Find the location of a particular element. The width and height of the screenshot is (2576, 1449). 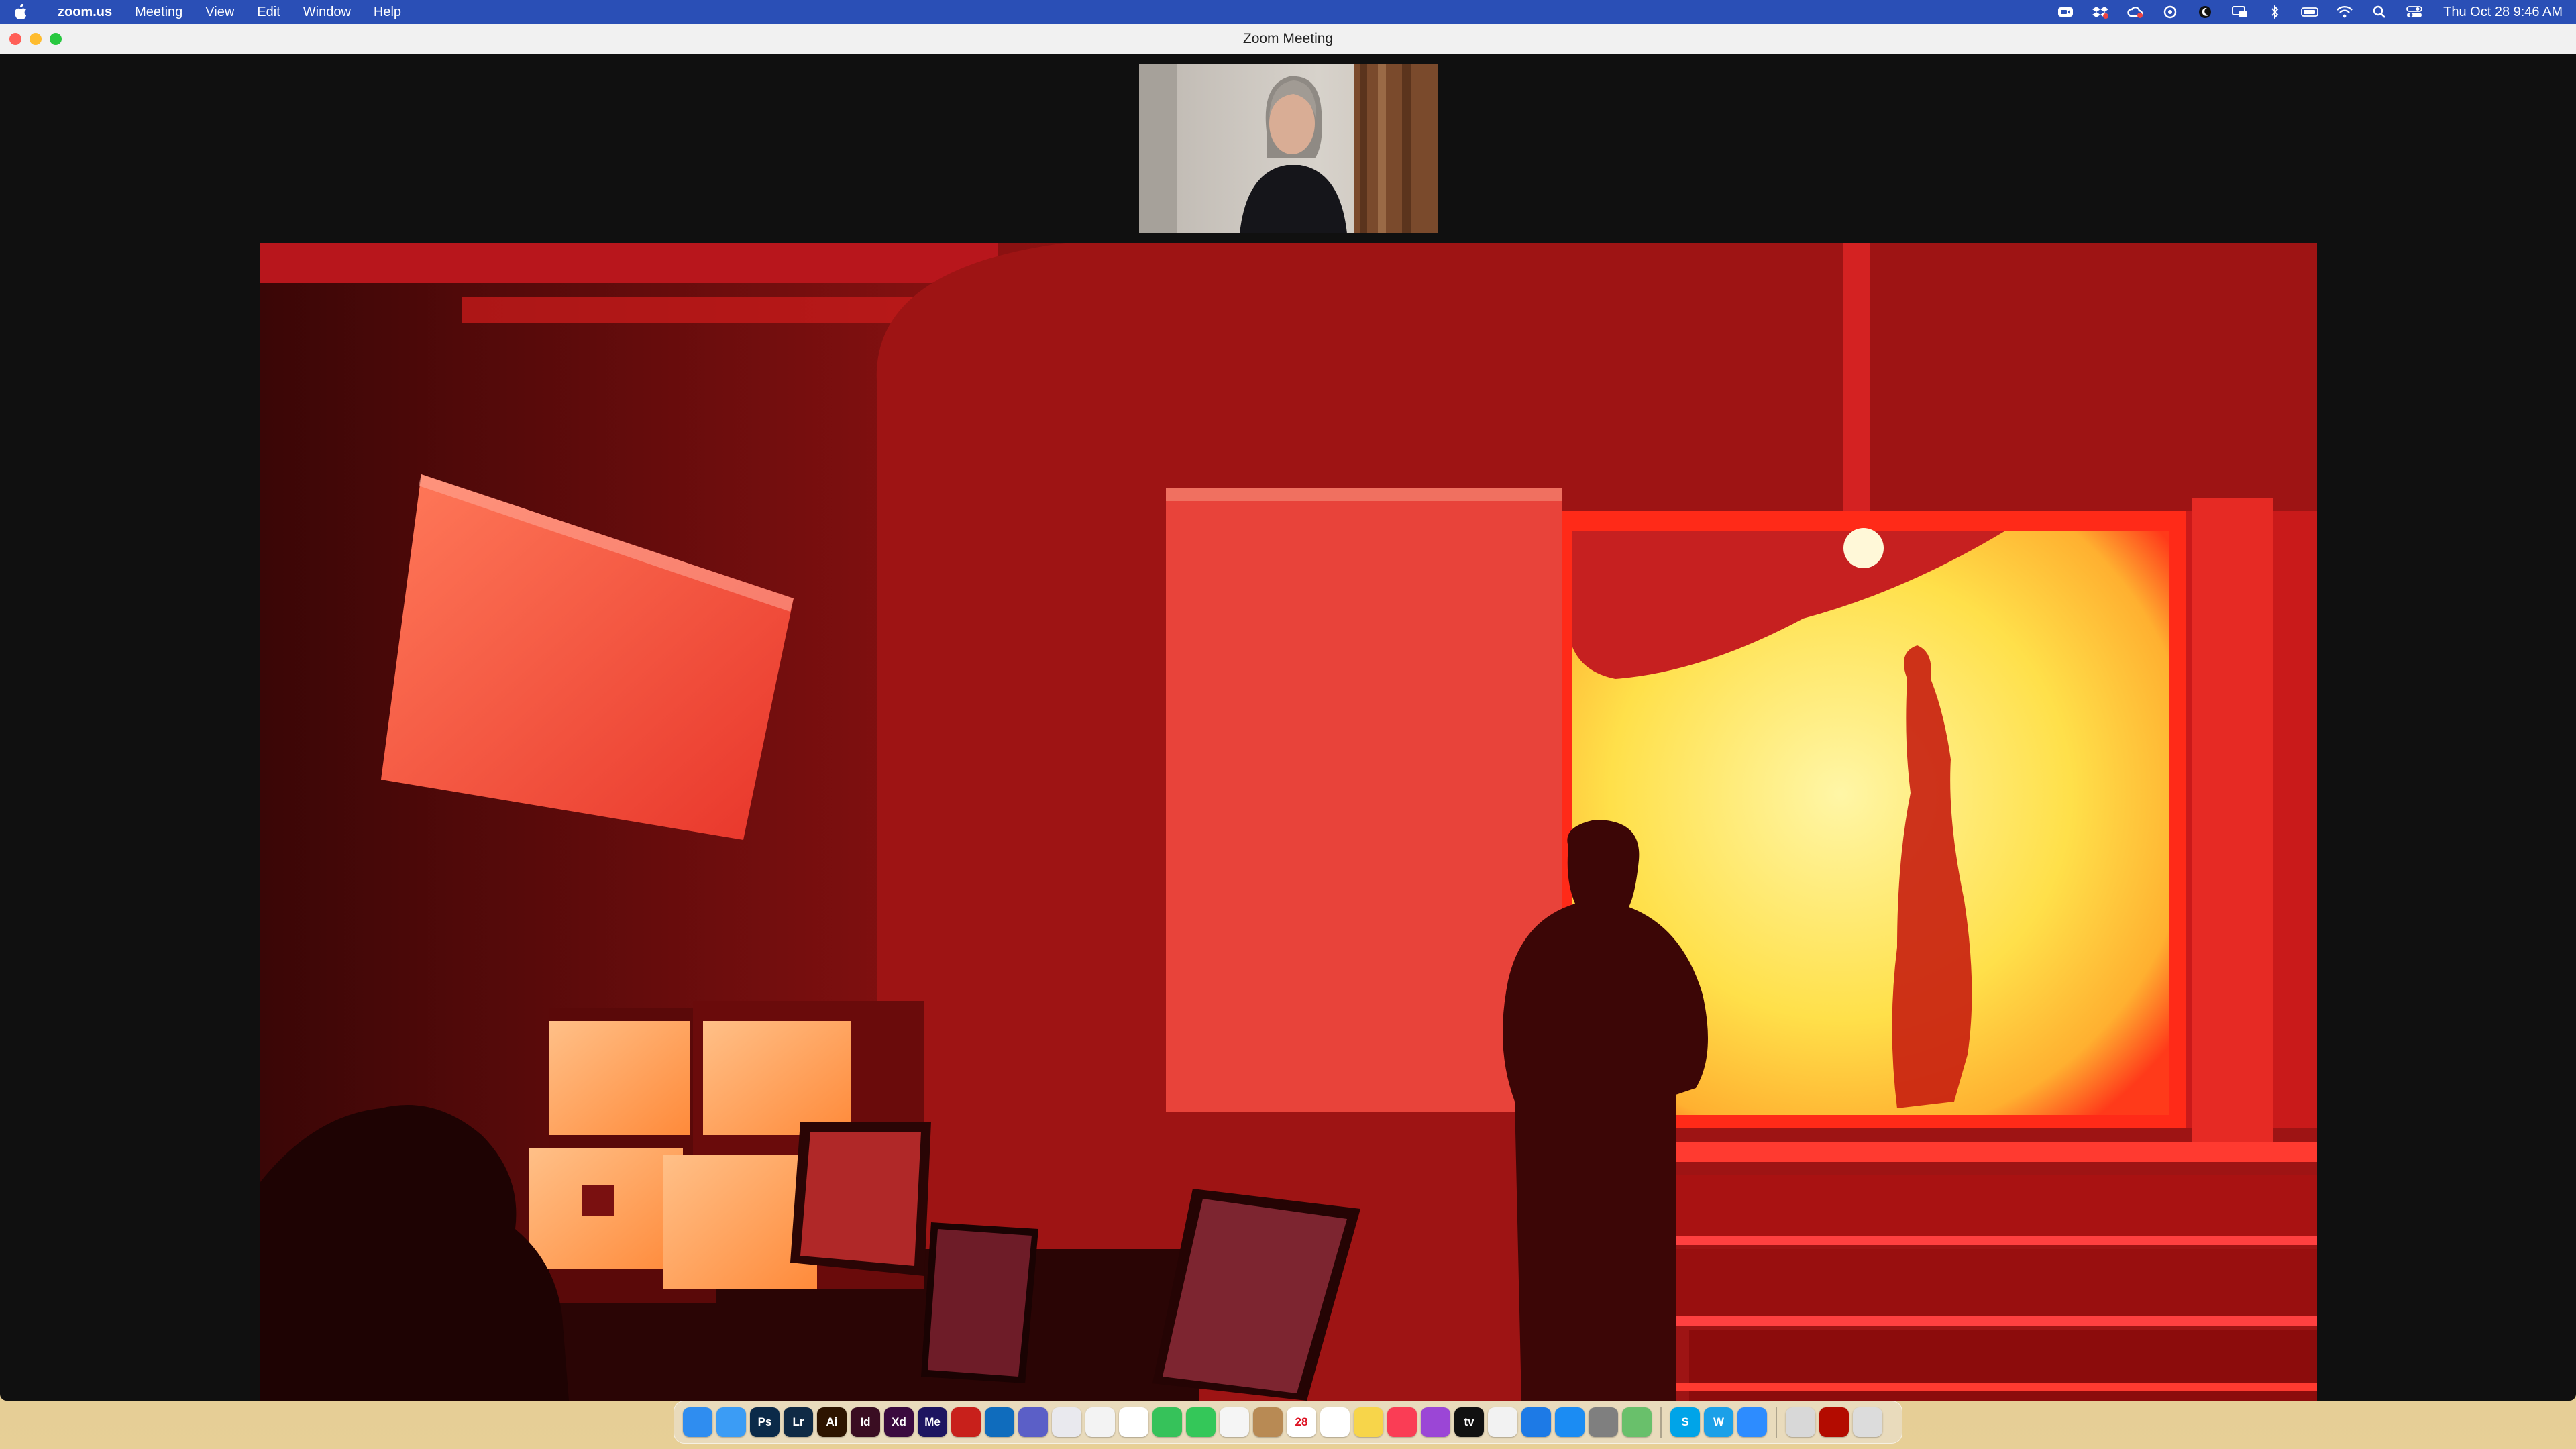

xd-label: Xd is located at coordinates (899, 1421).